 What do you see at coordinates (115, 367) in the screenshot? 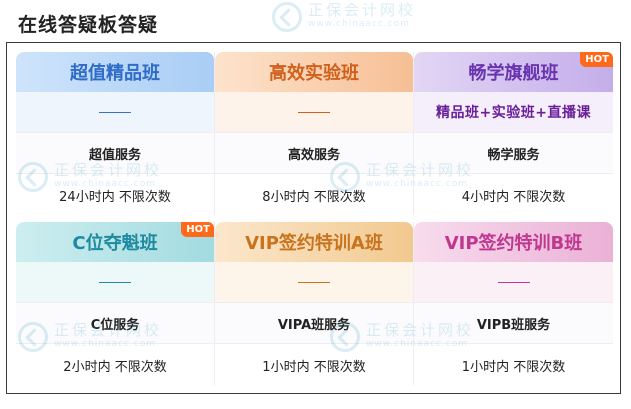
I see `response-time: 2小时内 不限次数` at bounding box center [115, 367].